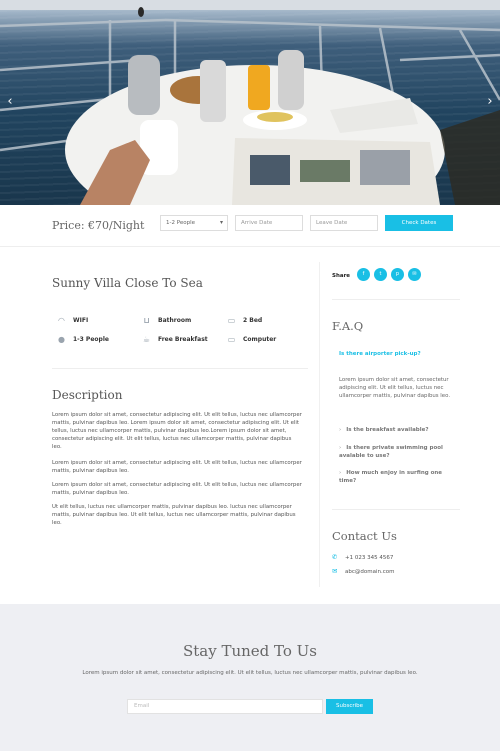 This screenshot has height=751, width=500. Describe the element at coordinates (364, 536) in the screenshot. I see `contact-title: Contact Us` at that location.